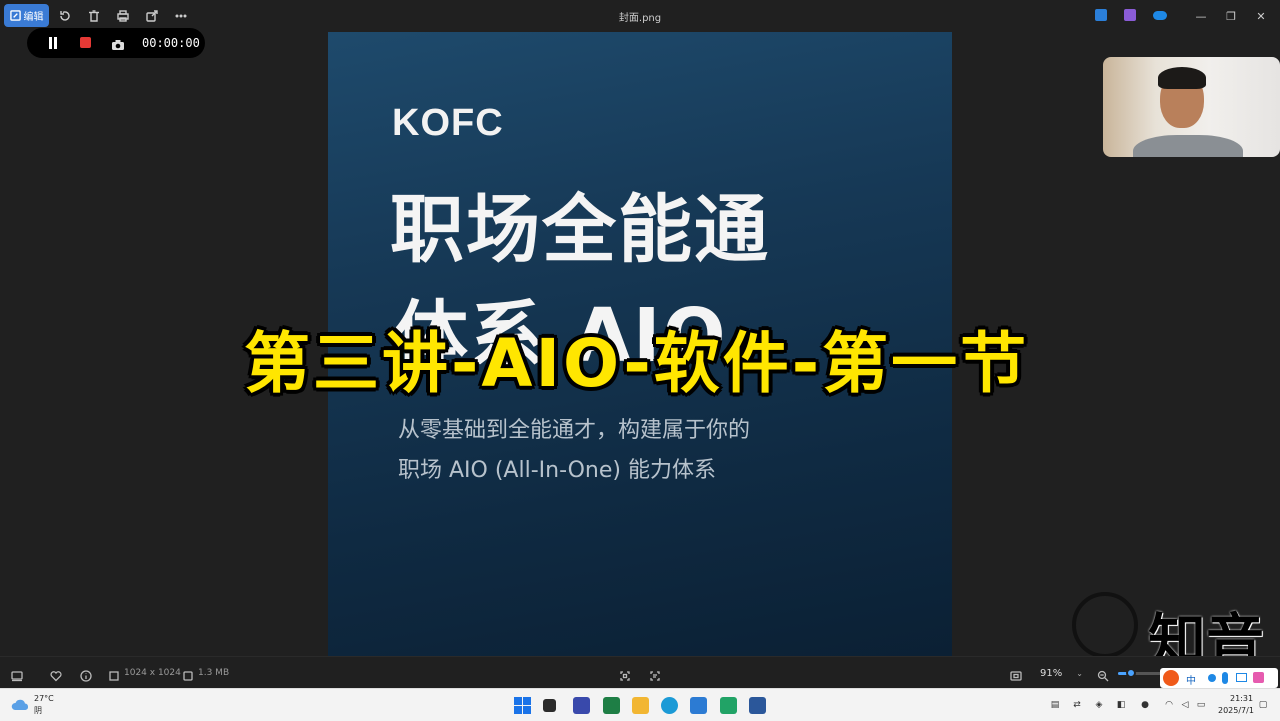 The image size is (1280, 721). Describe the element at coordinates (56, 674) in the screenshot. I see `favorite-icon` at that location.